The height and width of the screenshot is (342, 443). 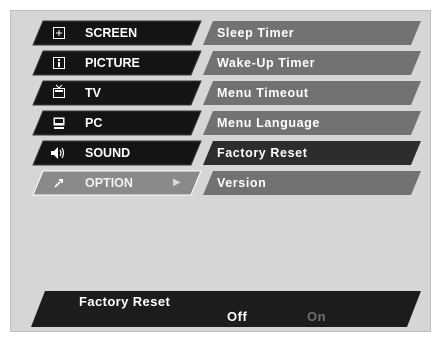 What do you see at coordinates (242, 183) in the screenshot?
I see `submenu-label: Version` at bounding box center [242, 183].